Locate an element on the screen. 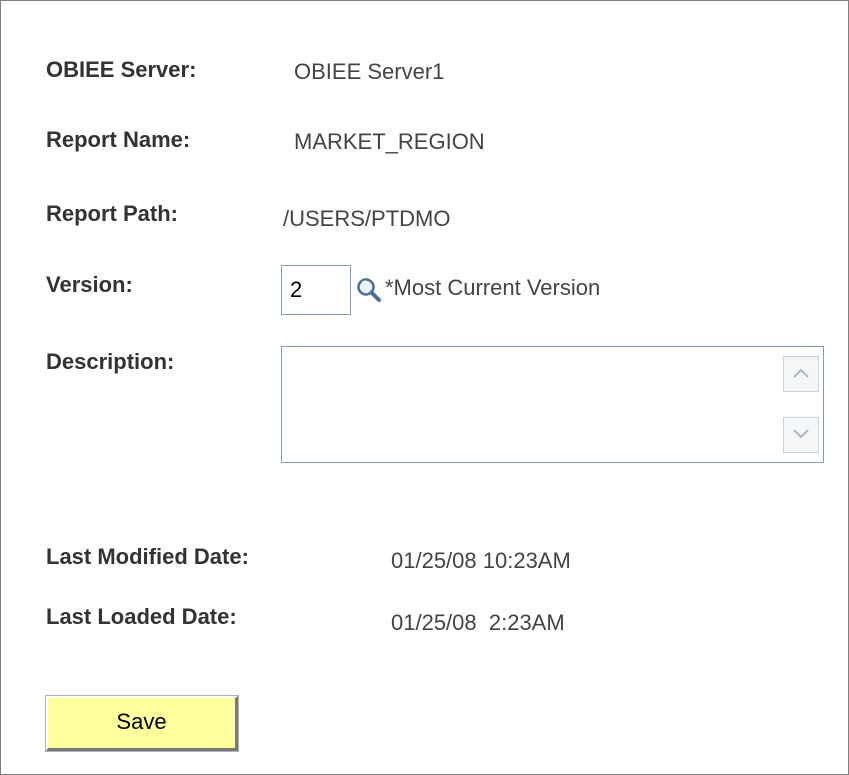 Image resolution: width=849 pixels, height=775 pixels. description-textarea is located at coordinates (552, 404).